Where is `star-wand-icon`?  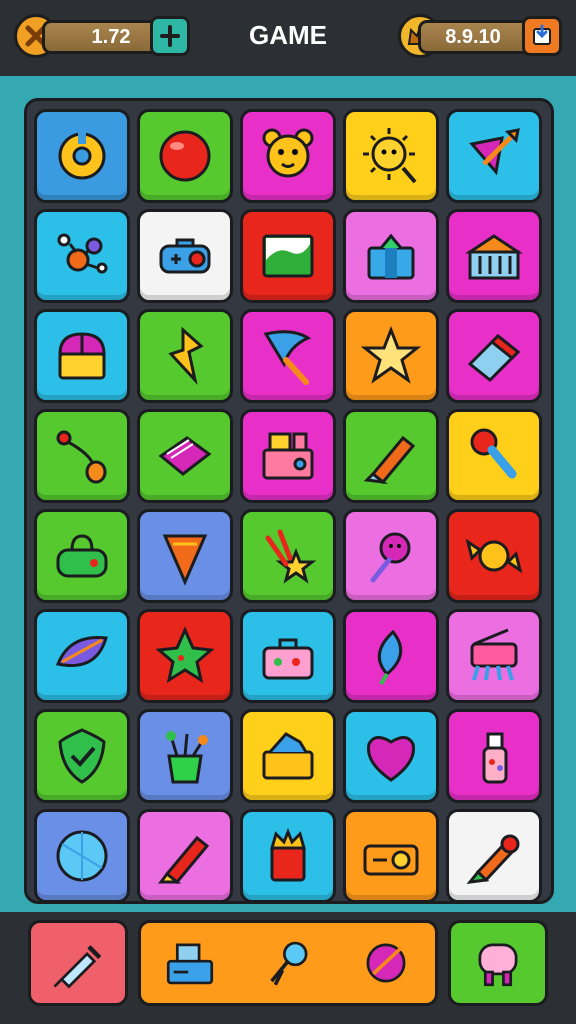
star-wand-icon is located at coordinates (291, 556).